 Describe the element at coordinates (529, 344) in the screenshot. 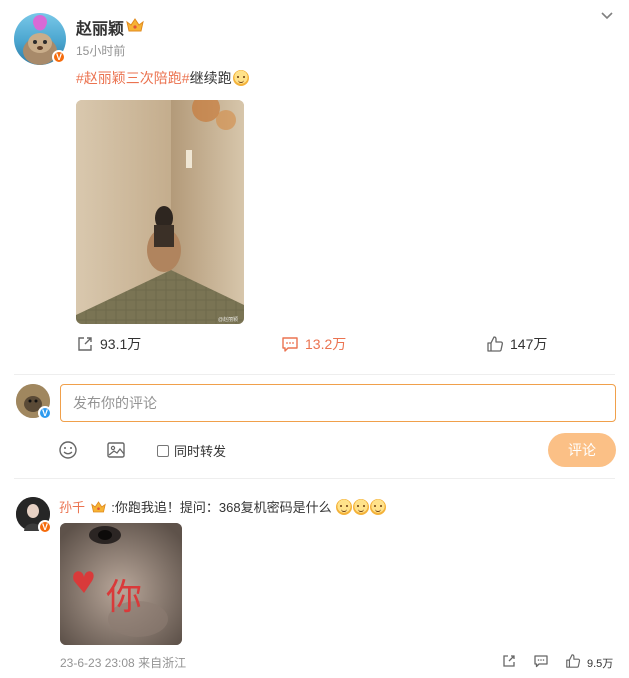

I see `like-count: 147万` at that location.